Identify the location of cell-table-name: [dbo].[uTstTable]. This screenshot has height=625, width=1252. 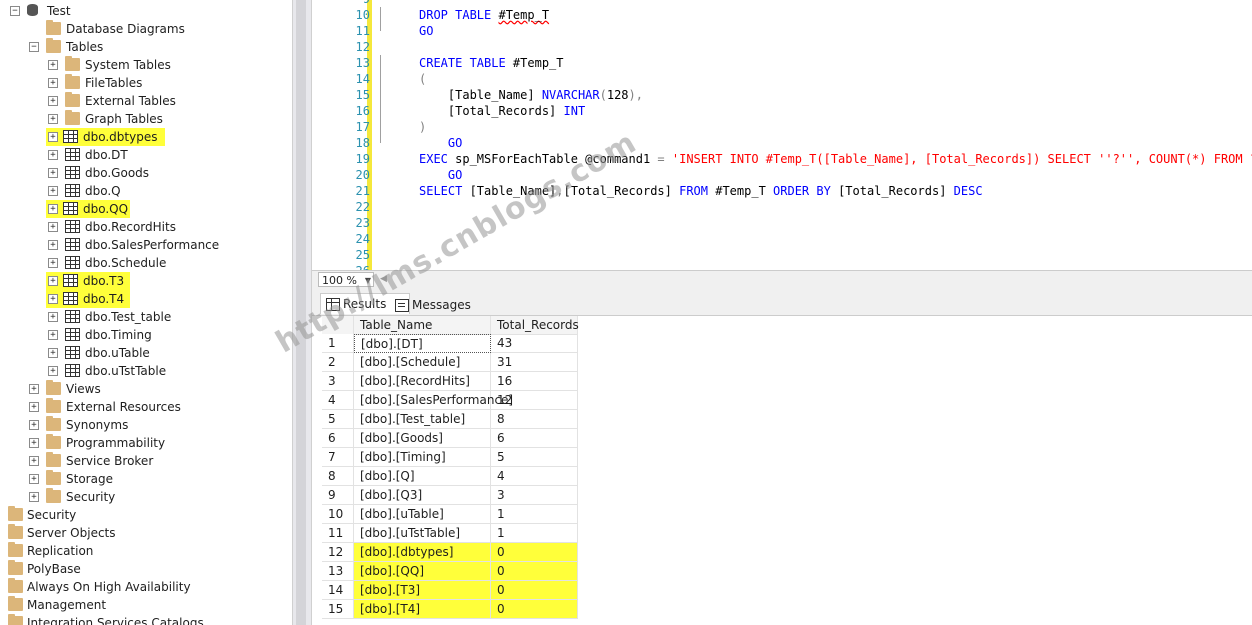
(422, 533).